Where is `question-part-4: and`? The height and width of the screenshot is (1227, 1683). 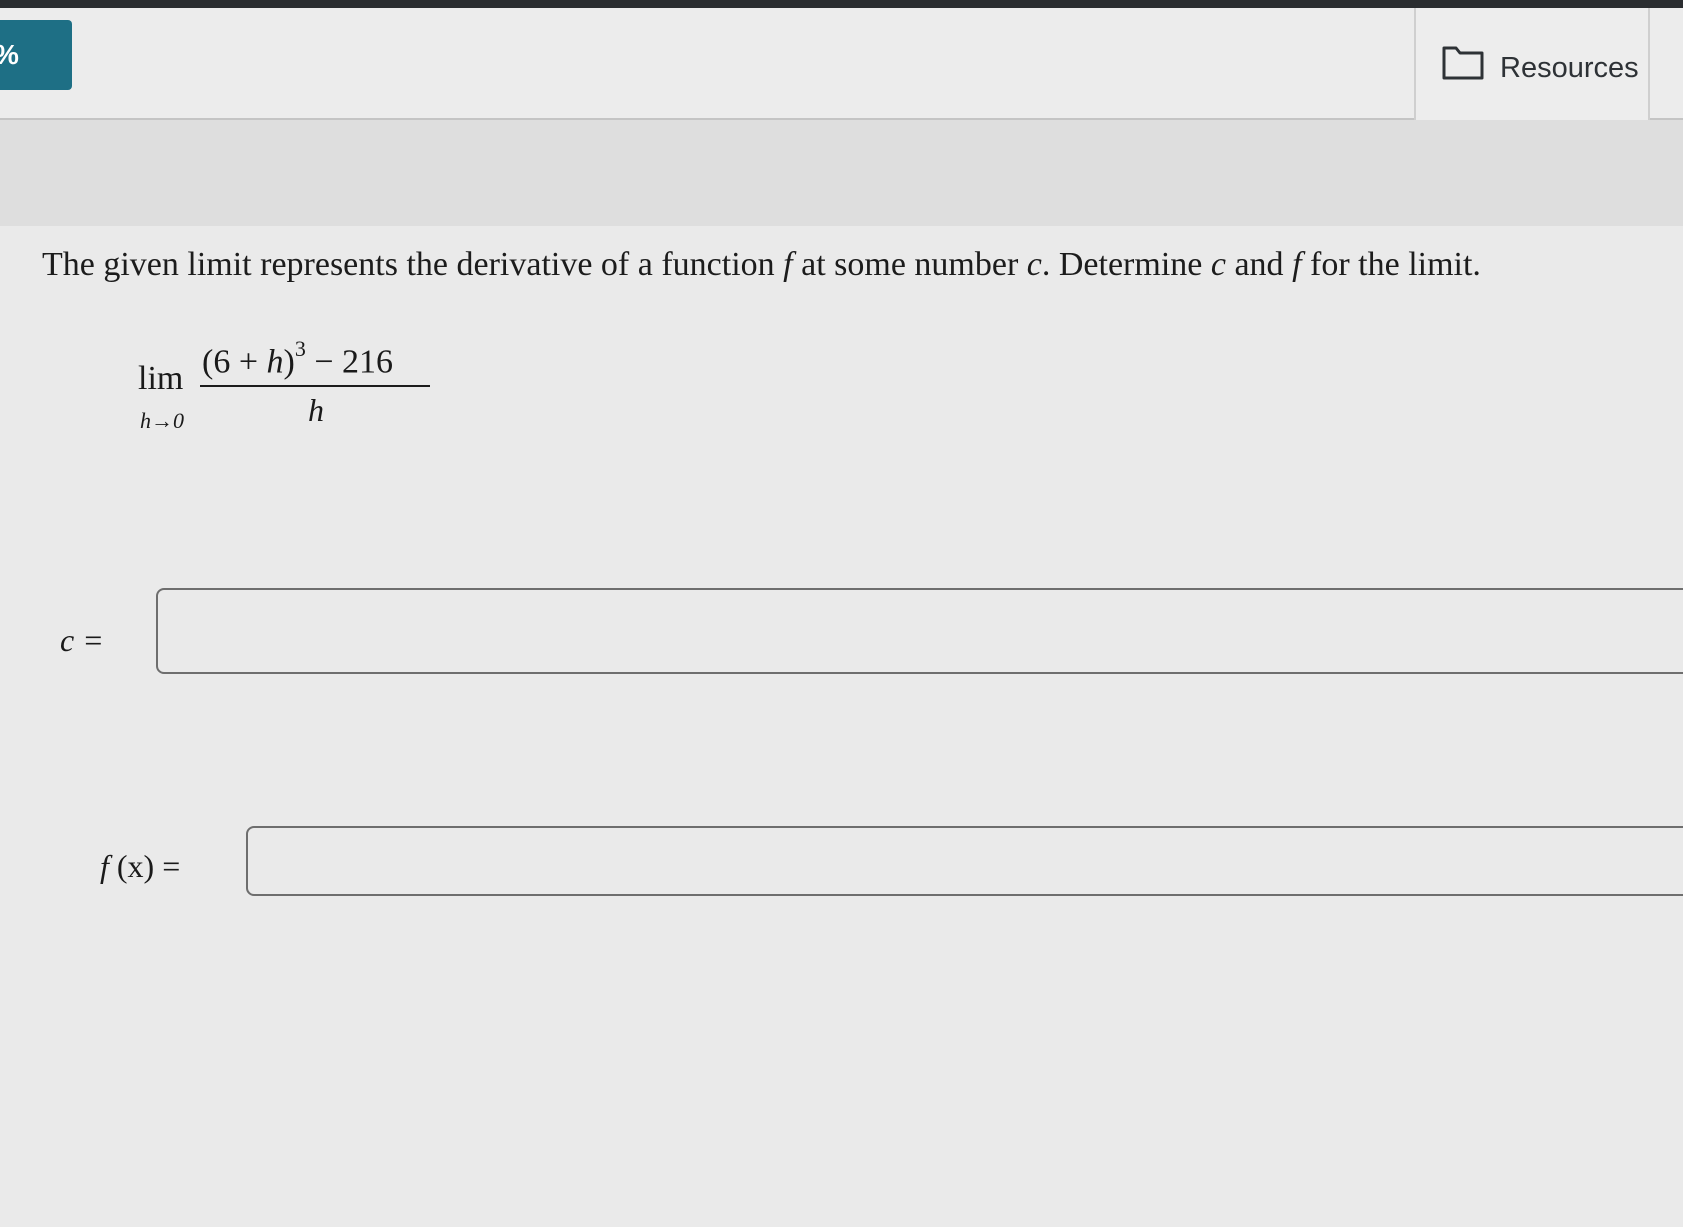 question-part-4: and is located at coordinates (1259, 264).